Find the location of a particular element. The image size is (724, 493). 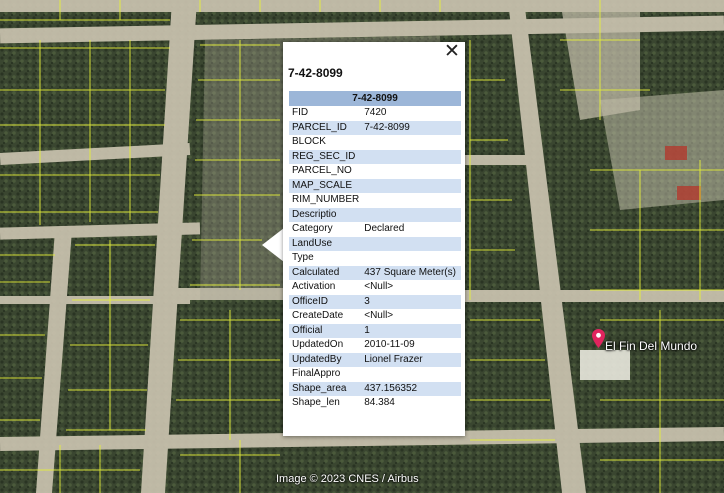

attribute-row: FinalAppro is located at coordinates (375, 374).